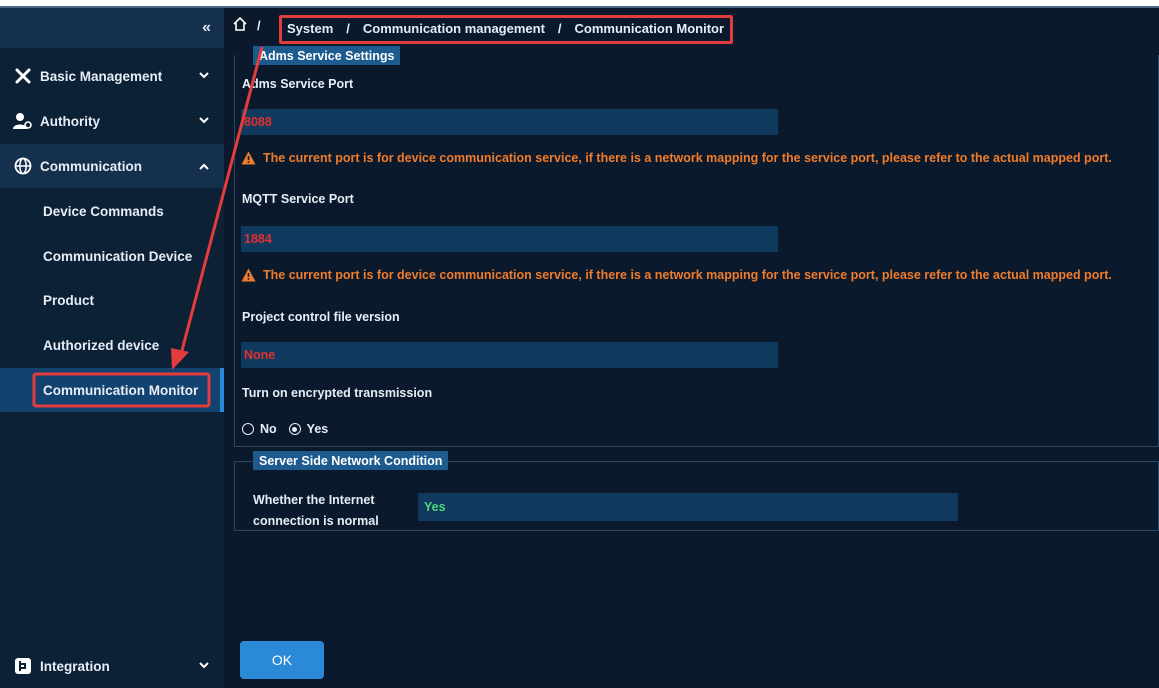 This screenshot has width=1159, height=688. Describe the element at coordinates (101, 345) in the screenshot. I see `sidebar-item-label: Authorized device` at that location.